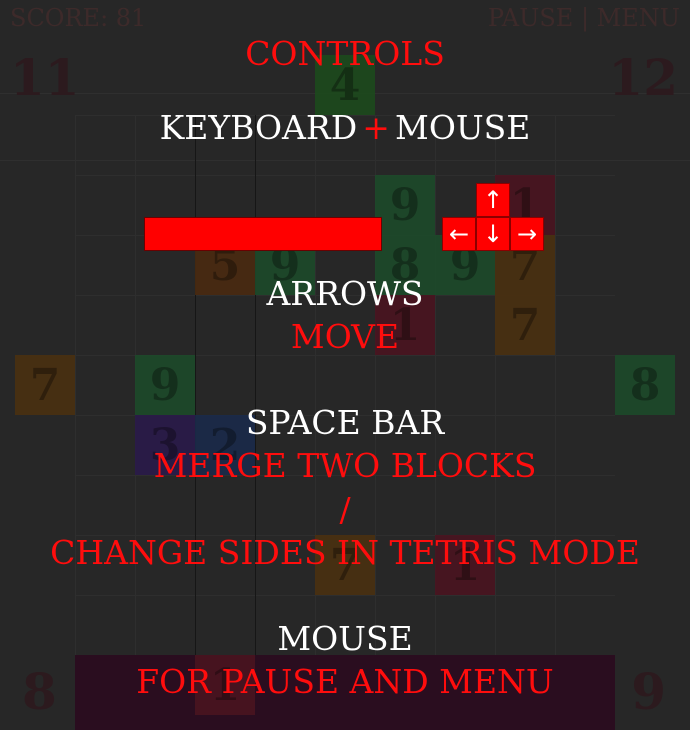  Describe the element at coordinates (78, 18) in the screenshot. I see `score-display: SCORE: 81` at that location.